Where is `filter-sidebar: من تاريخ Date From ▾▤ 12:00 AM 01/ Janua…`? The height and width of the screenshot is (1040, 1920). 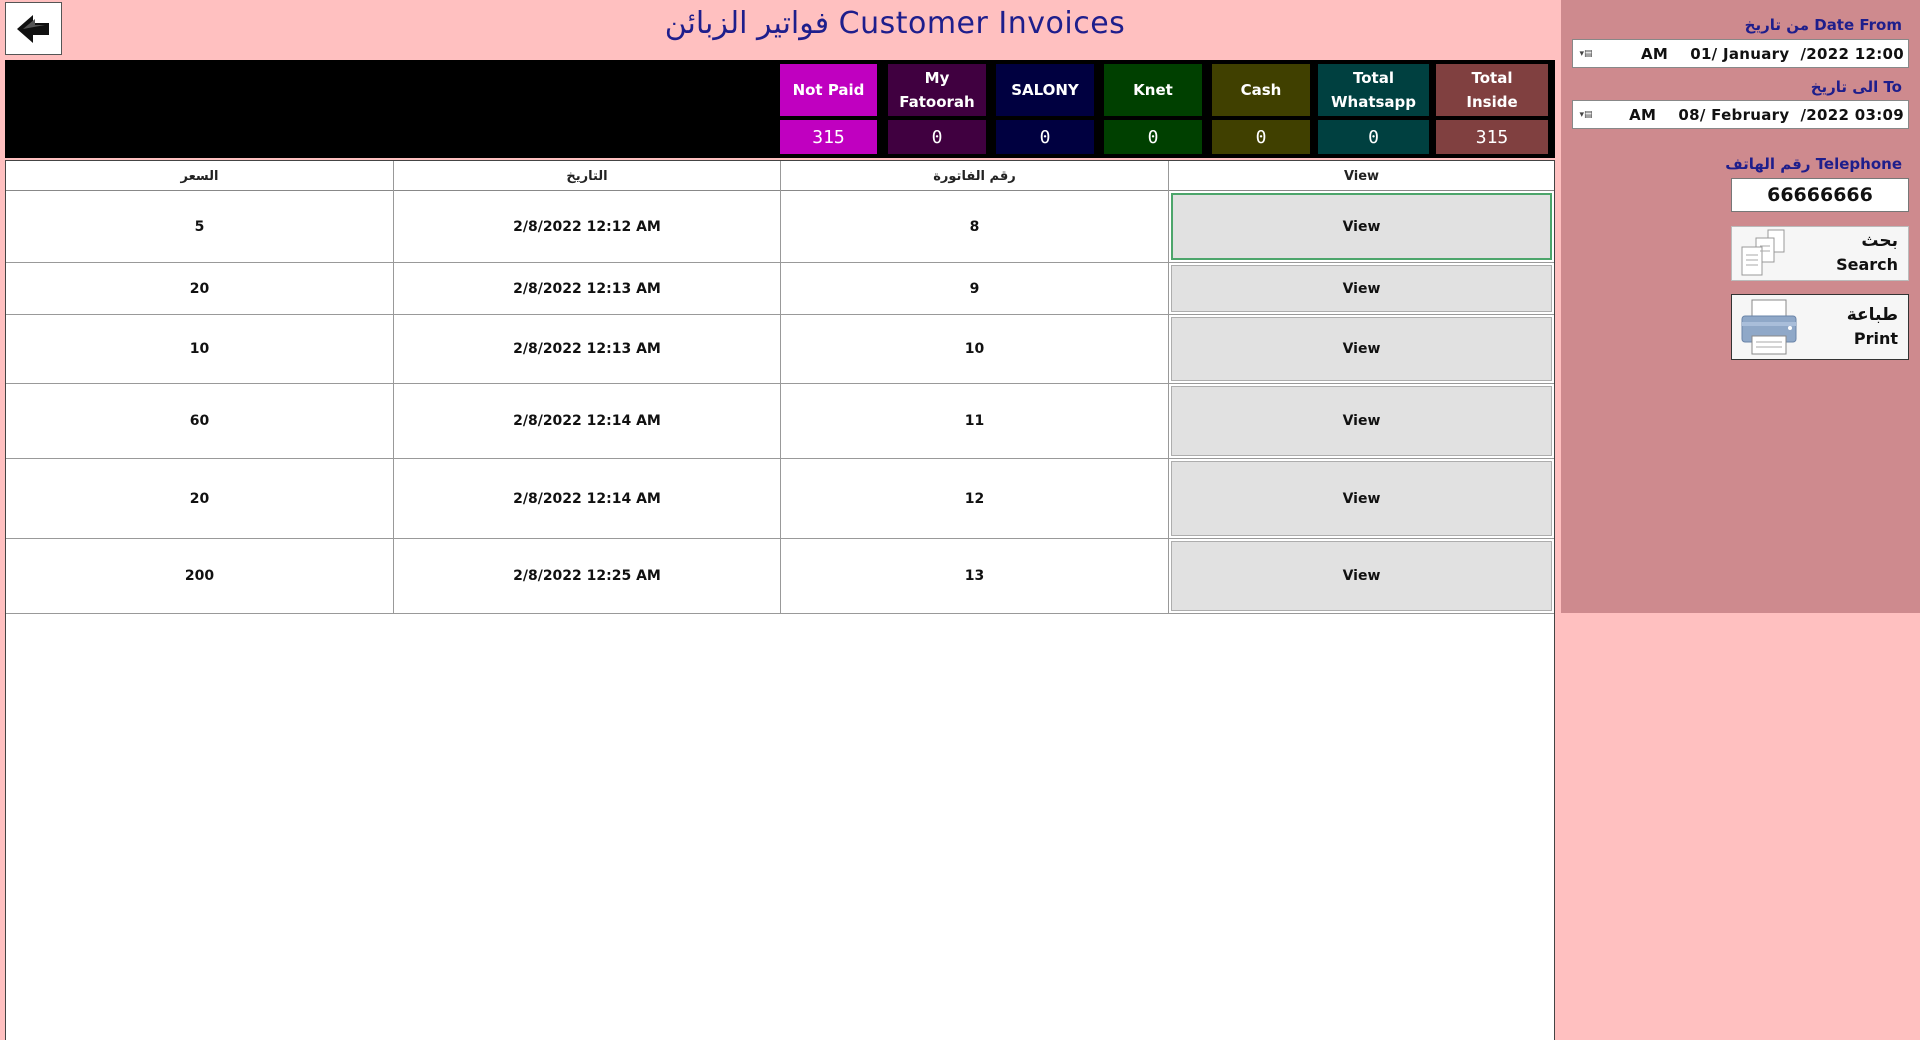 filter-sidebar: من تاريخ Date From ▾▤ 12:00 AM 01/ Janua… is located at coordinates (1740, 306).